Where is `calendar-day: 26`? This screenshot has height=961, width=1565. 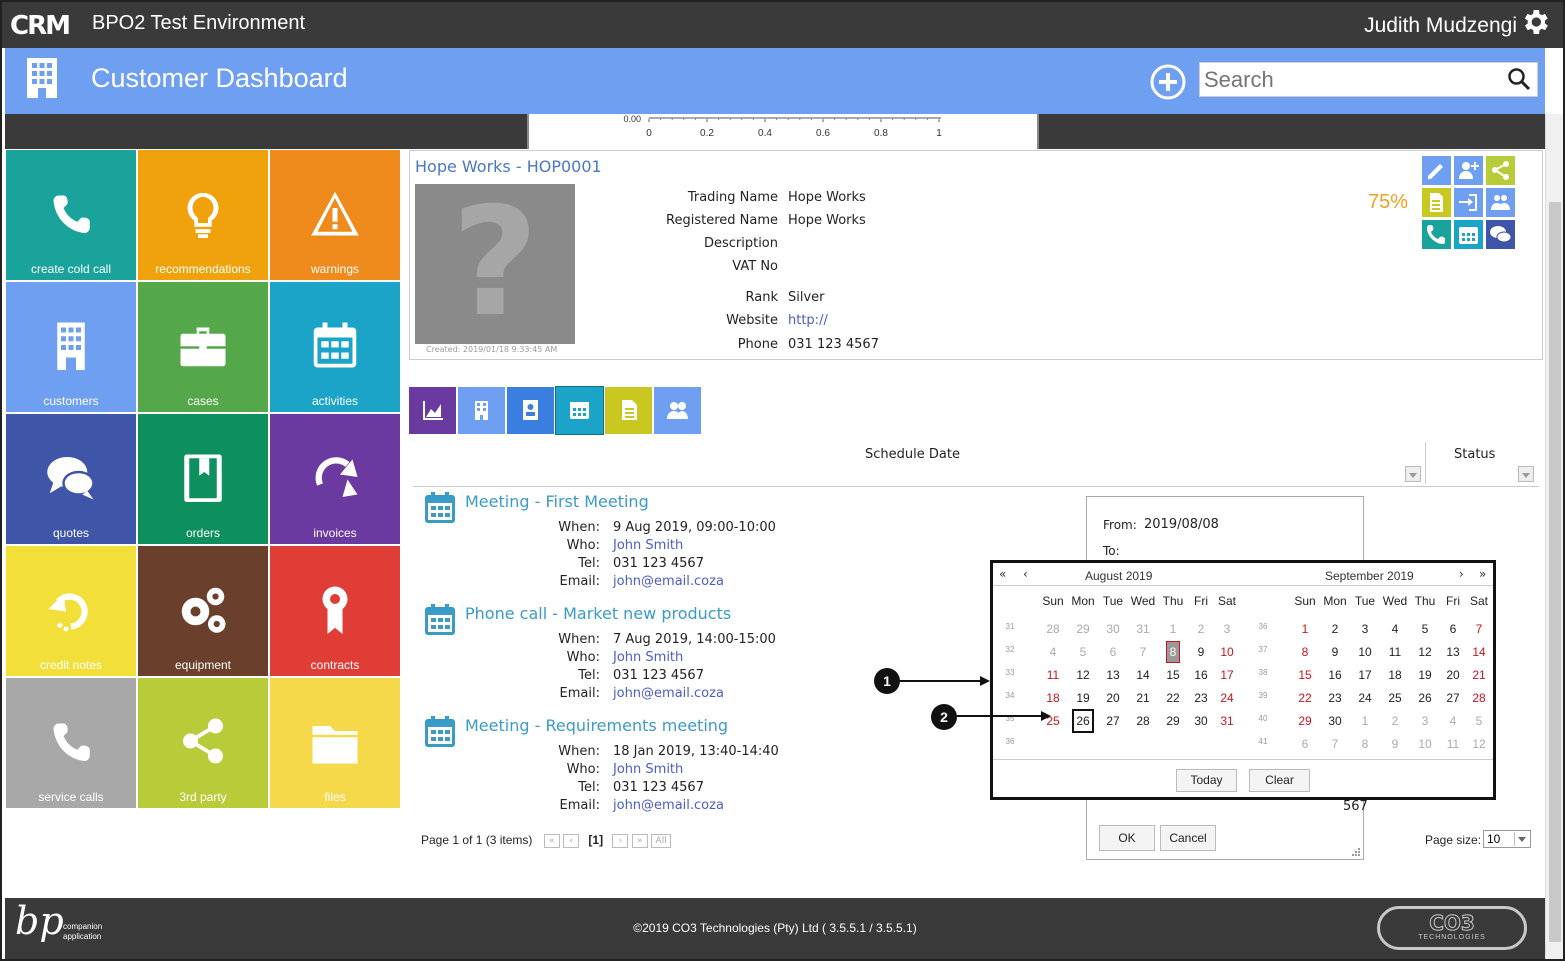 calendar-day: 26 is located at coordinates (1425, 698).